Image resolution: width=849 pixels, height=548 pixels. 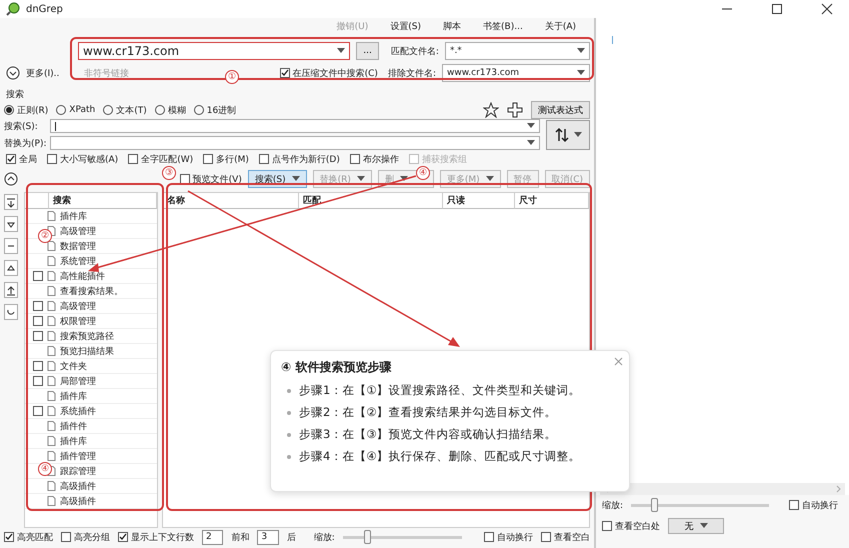 What do you see at coordinates (214, 51) in the screenshot?
I see `path-combo: www.cr173.com` at bounding box center [214, 51].